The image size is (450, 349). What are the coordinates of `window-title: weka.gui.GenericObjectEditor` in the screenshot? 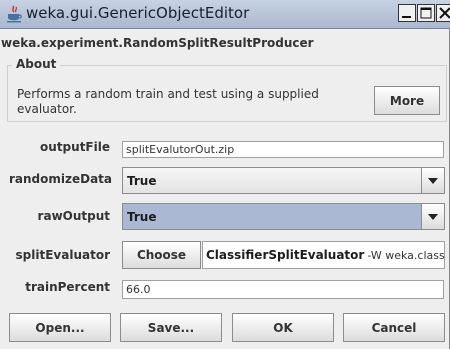 It's located at (138, 13).